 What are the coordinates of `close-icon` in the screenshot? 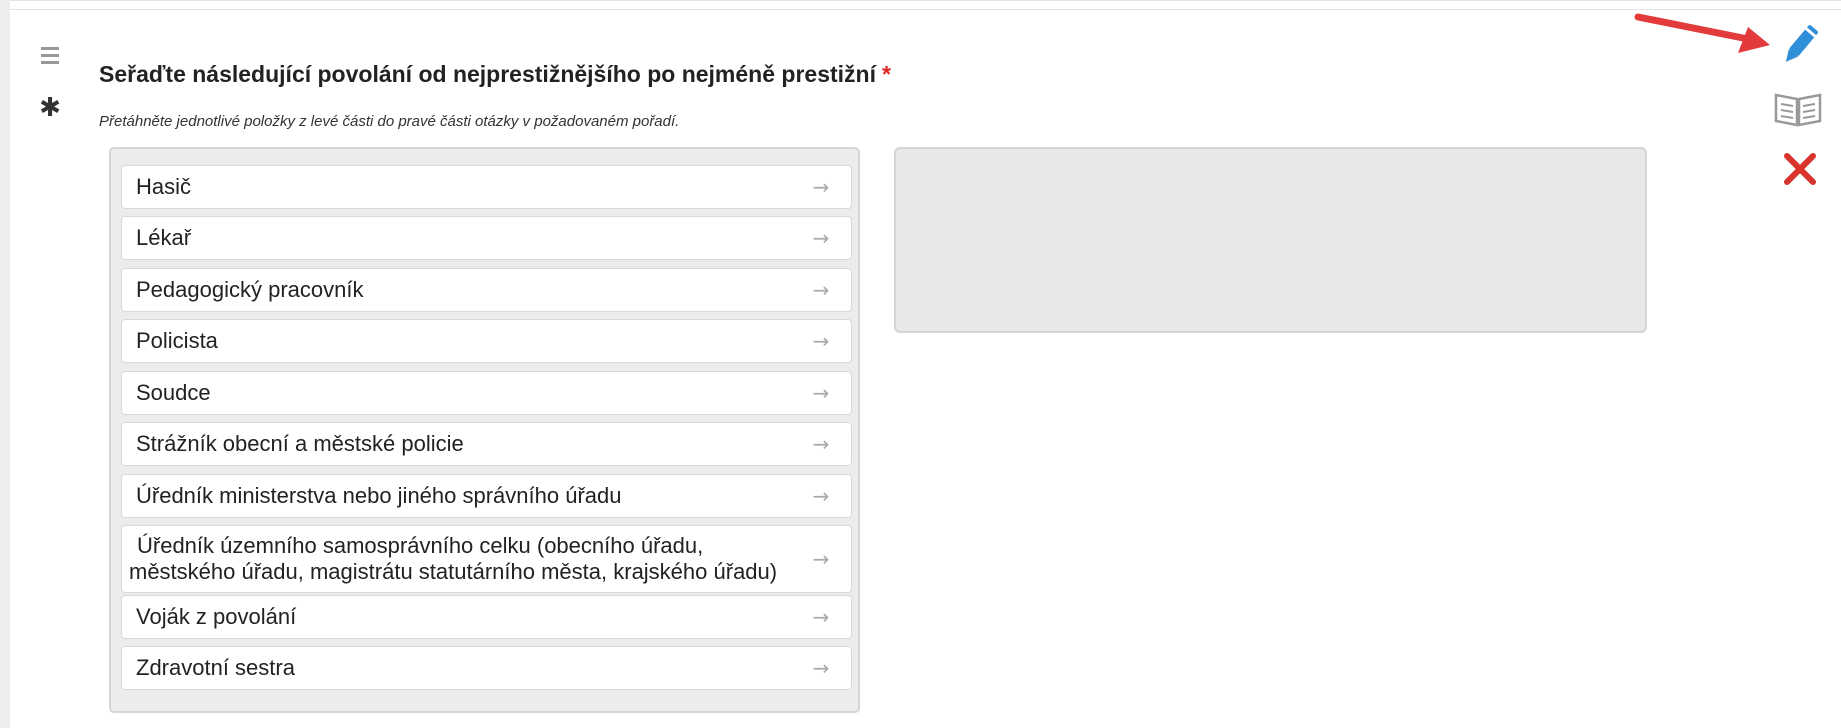 It's located at (1800, 169).